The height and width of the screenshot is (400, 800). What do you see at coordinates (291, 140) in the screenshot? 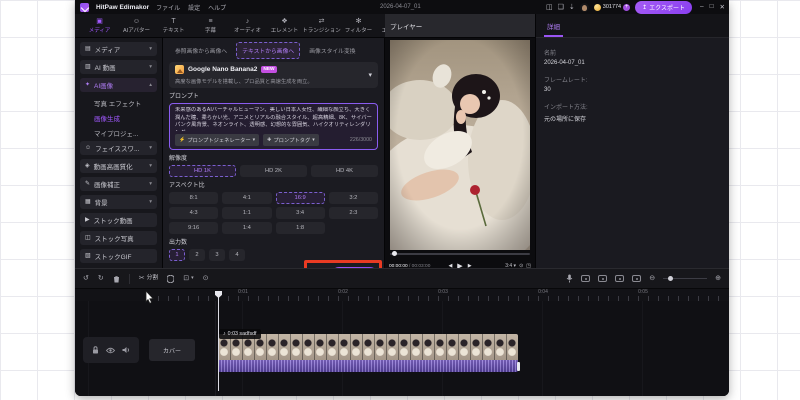
I see `prompt-tag-button: ✚ プロンプトタグ ▾` at bounding box center [291, 140].